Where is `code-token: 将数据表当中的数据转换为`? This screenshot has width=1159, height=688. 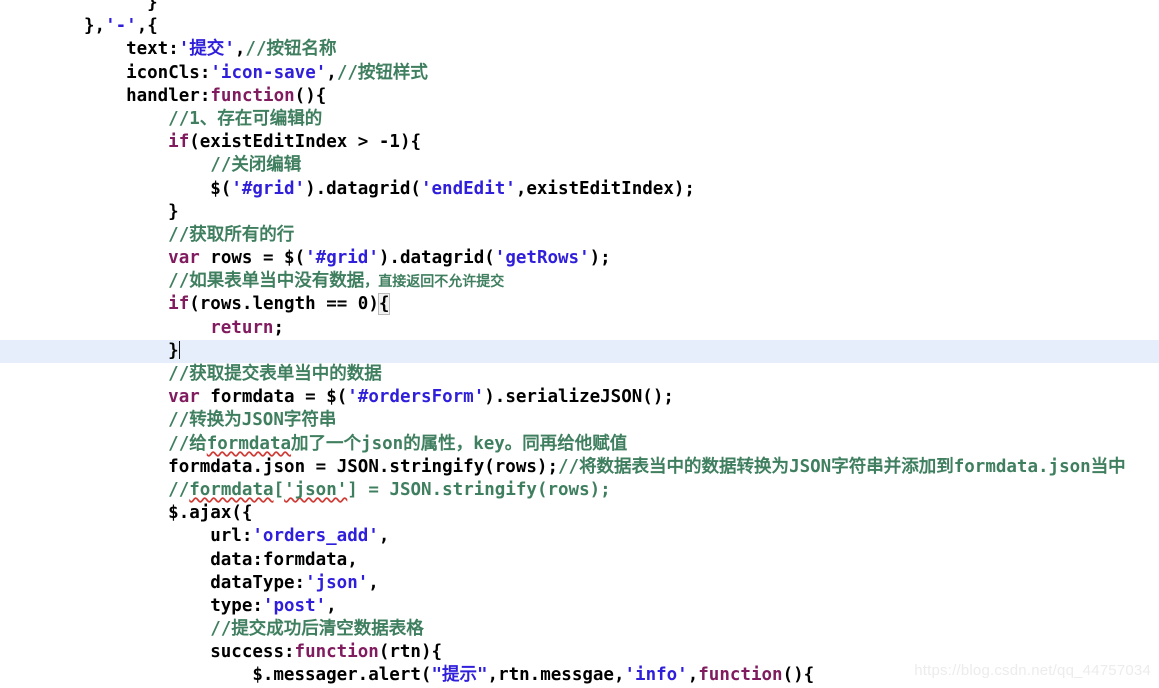 code-token: 将数据表当中的数据转换为 is located at coordinates (684, 466).